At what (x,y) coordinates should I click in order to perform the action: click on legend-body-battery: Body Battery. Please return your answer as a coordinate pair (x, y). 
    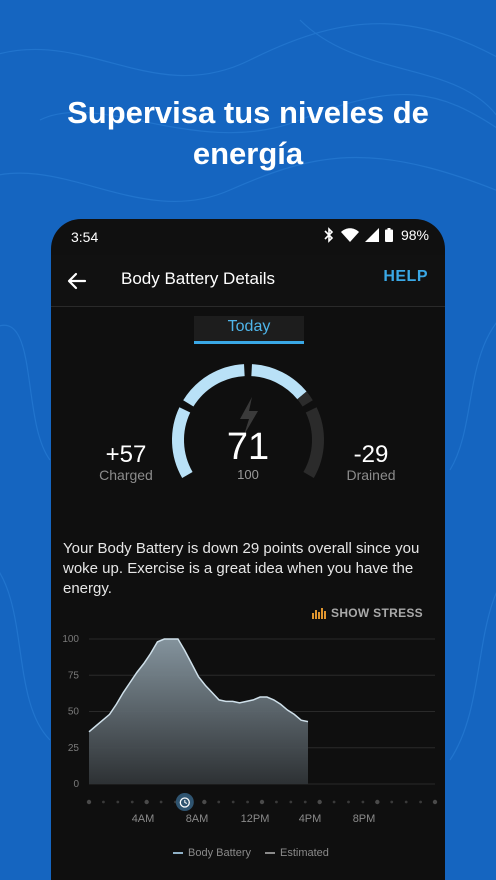
    Looking at the image, I should click on (212, 853).